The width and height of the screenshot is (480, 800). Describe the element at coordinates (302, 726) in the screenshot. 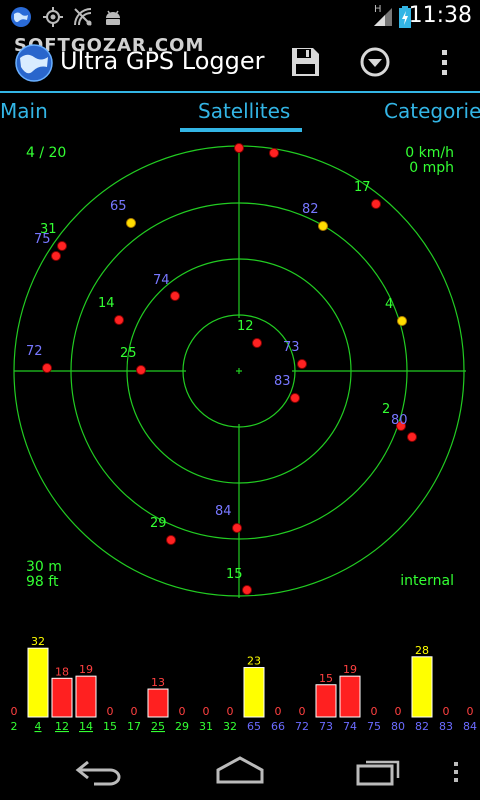

I see `snr-prn-label: 72` at that location.